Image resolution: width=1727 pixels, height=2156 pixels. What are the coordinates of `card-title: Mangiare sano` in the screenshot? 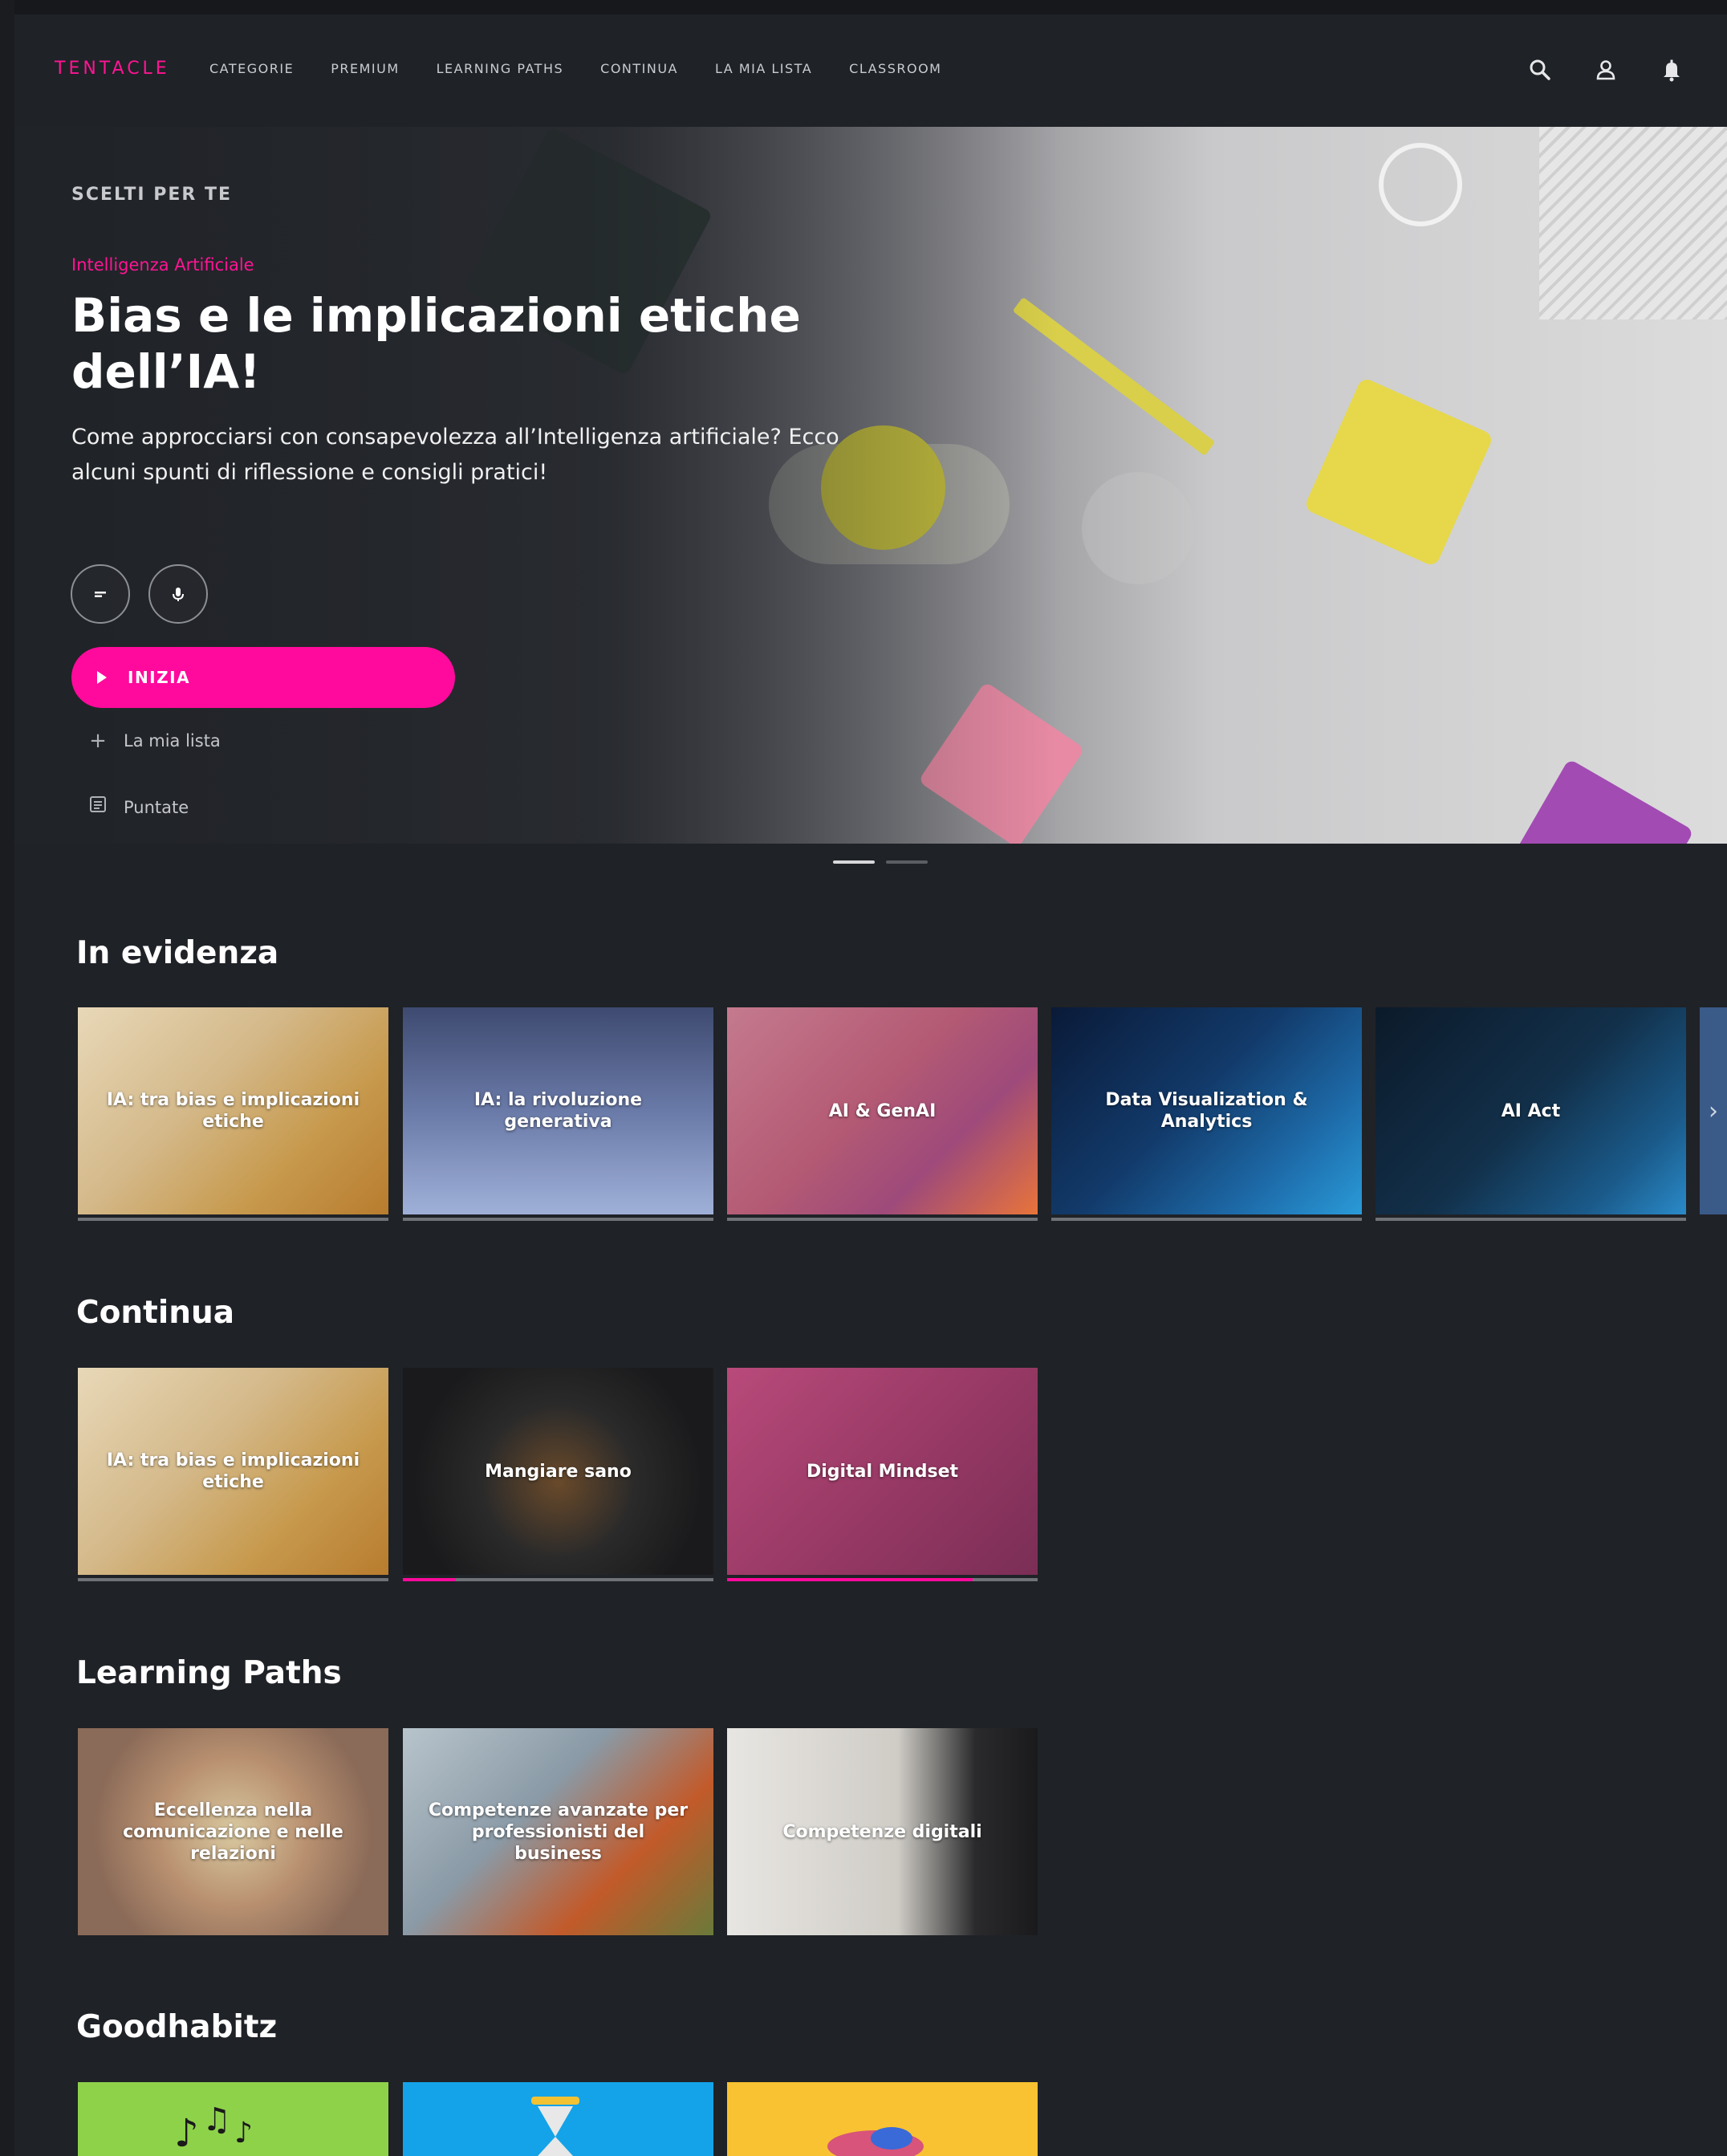 It's located at (558, 1471).